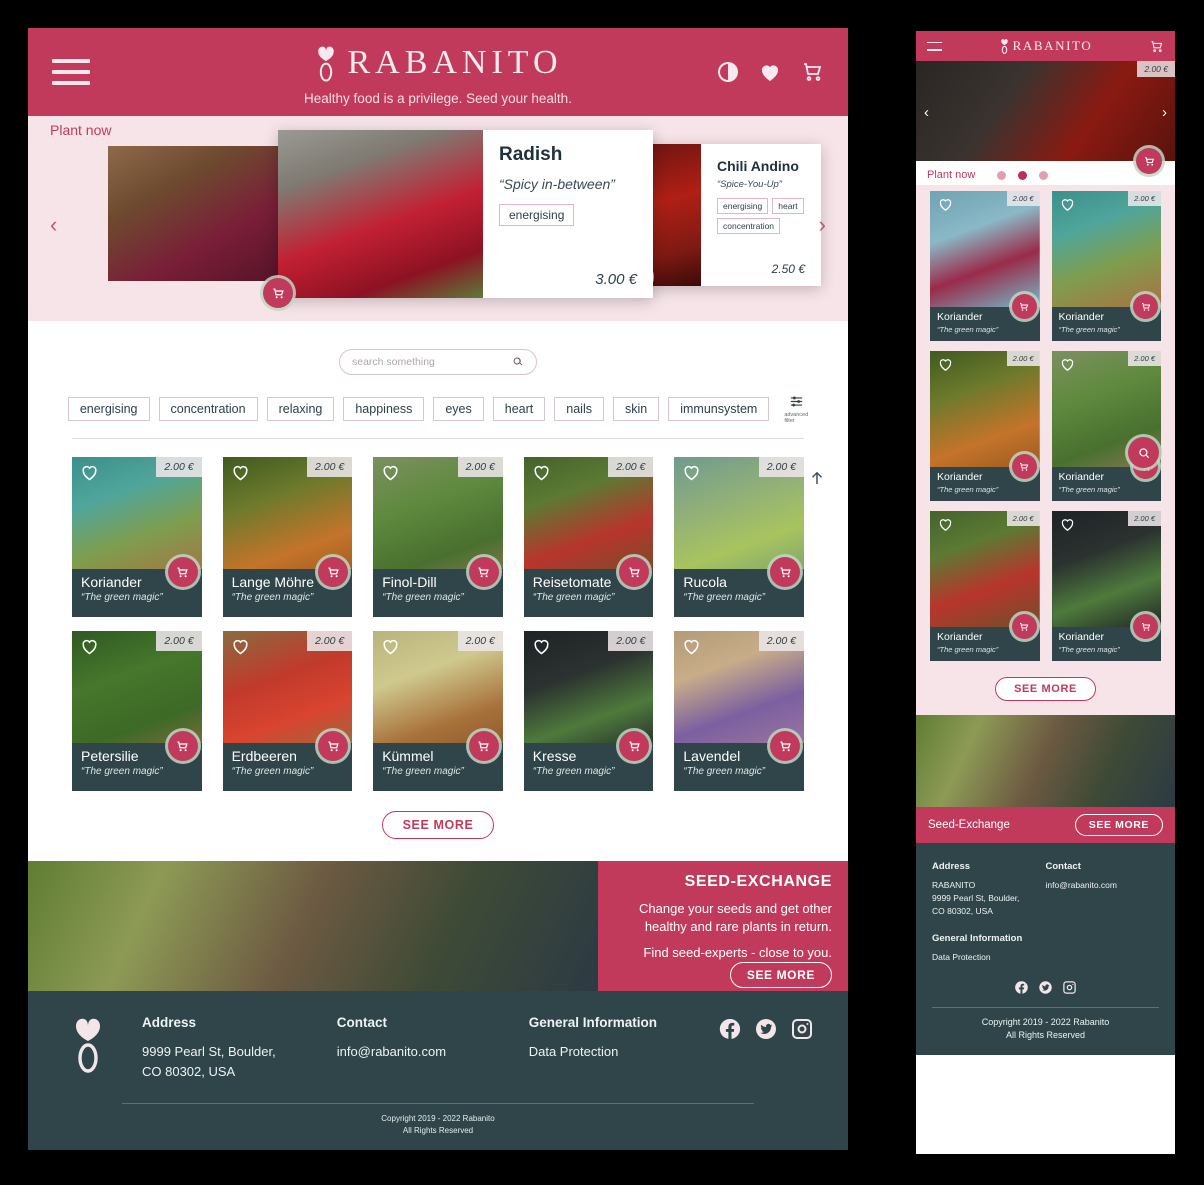  What do you see at coordinates (1045, 689) in the screenshot?
I see `mobile-see-more-products-button: SEE MORE` at bounding box center [1045, 689].